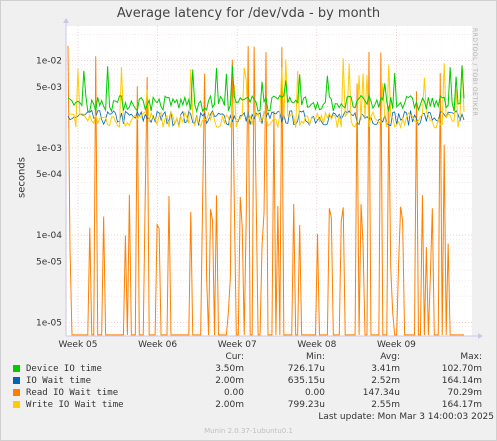 This screenshot has width=497, height=441. What do you see at coordinates (248, 431) in the screenshot?
I see `munin-version: Munin 2.0.37-1ubuntu0.1` at bounding box center [248, 431].